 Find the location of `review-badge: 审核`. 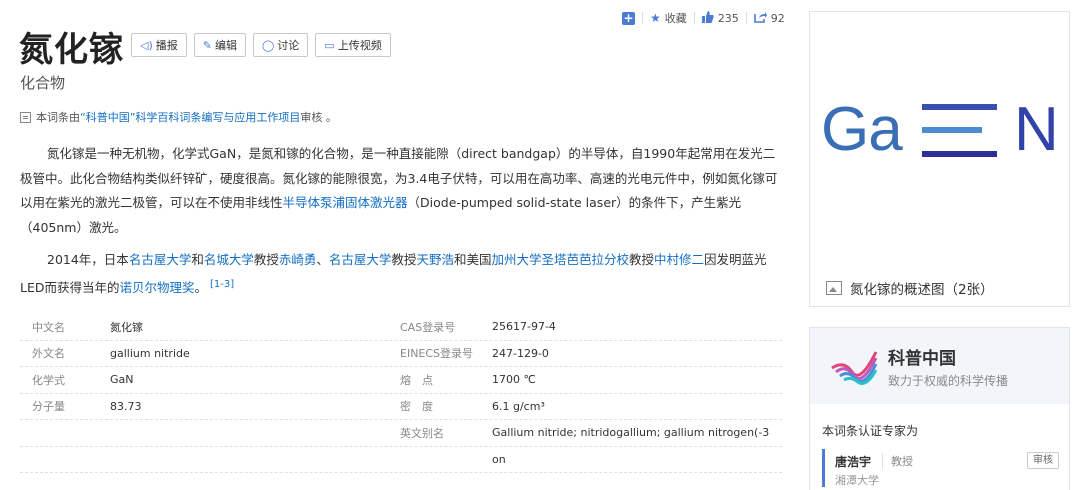

review-badge: 审核 is located at coordinates (1043, 460).